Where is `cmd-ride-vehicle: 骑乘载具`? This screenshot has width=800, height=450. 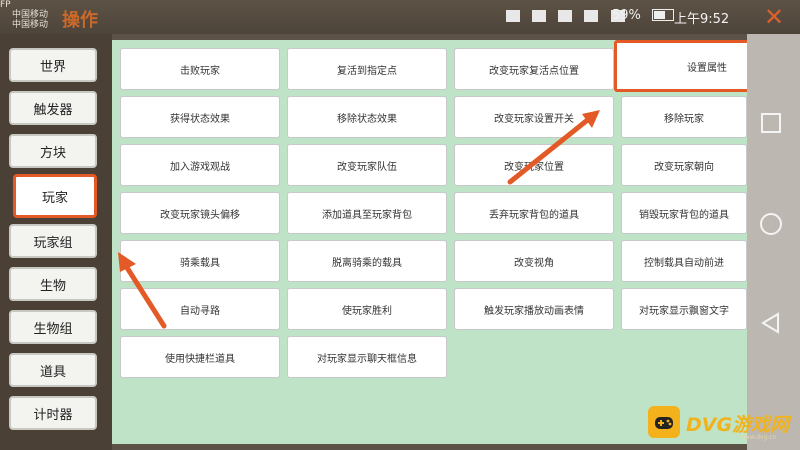
cmd-ride-vehicle: 骑乘载具 is located at coordinates (200, 261).